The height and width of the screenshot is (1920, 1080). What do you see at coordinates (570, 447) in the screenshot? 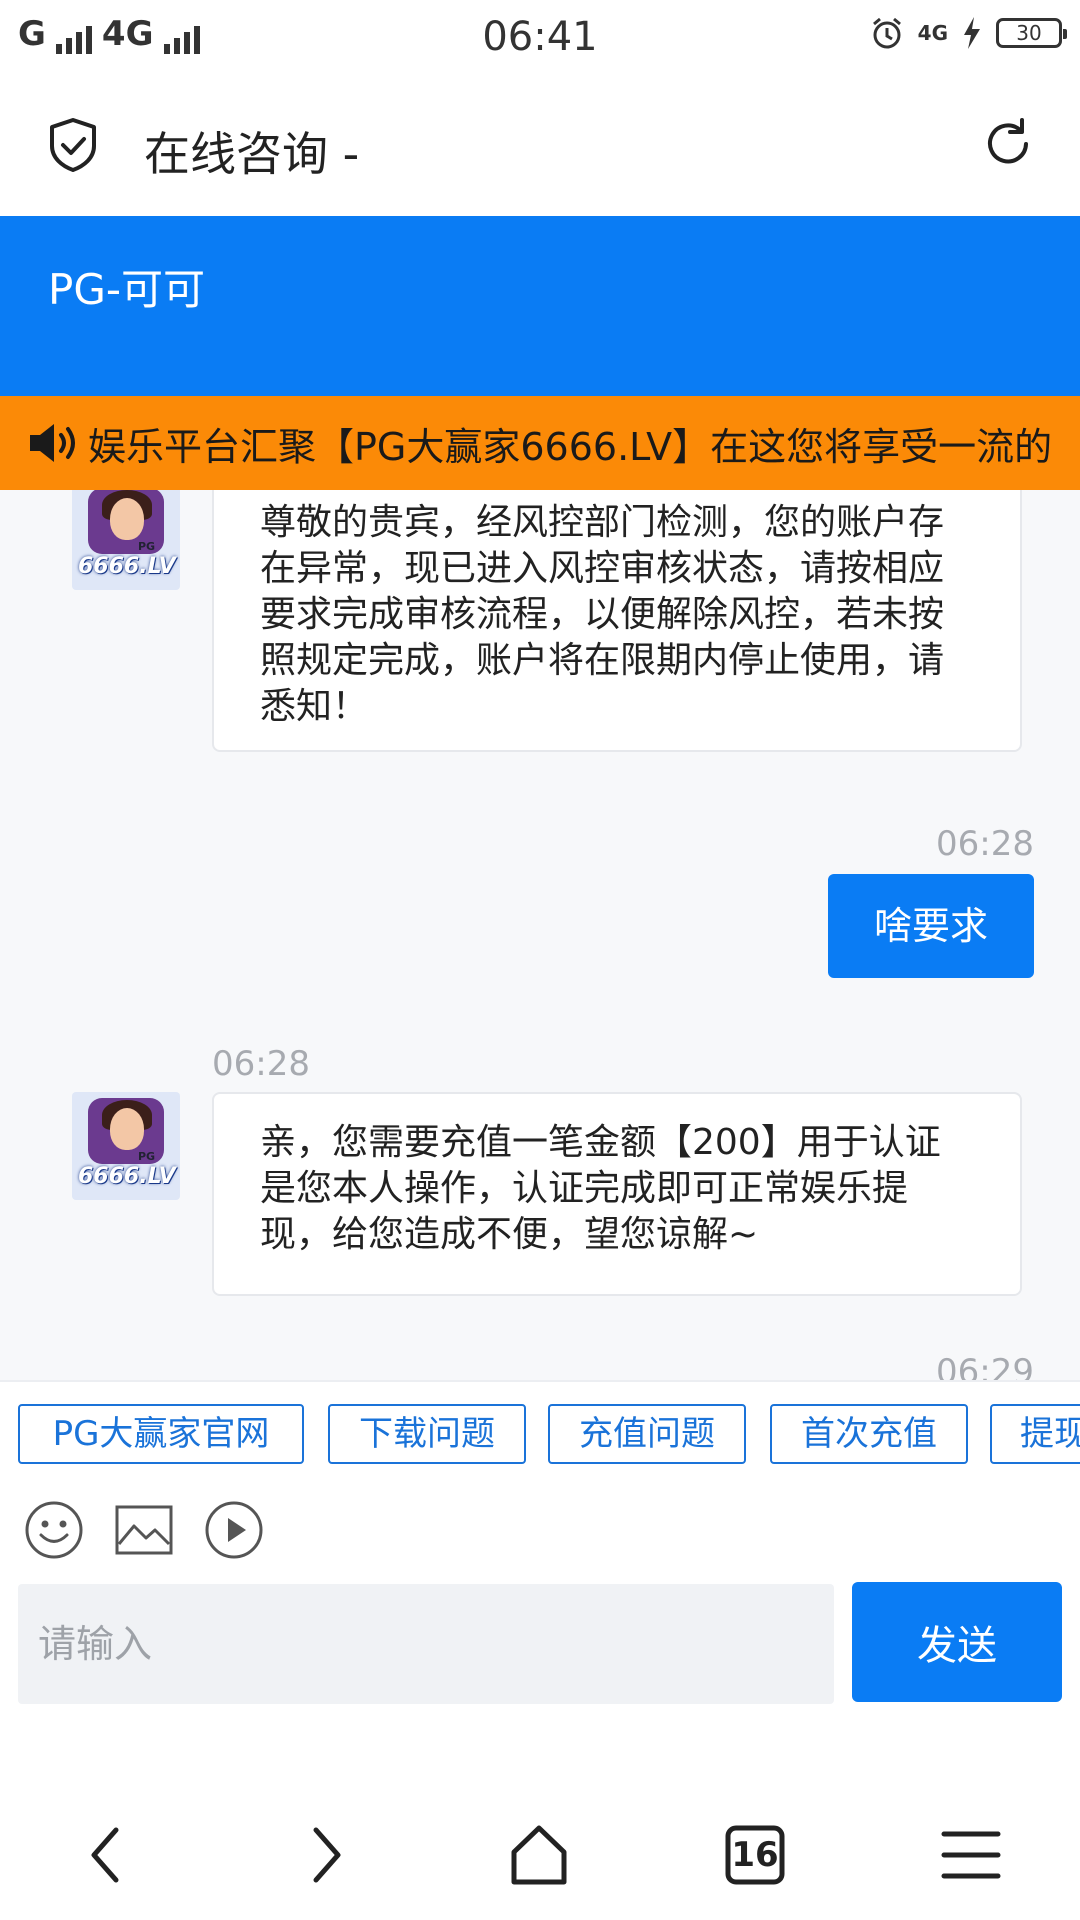
I see `marquee-text: 娱乐平台汇聚【PG大赢家6666.LV】在这您将享受一流的` at bounding box center [570, 447].